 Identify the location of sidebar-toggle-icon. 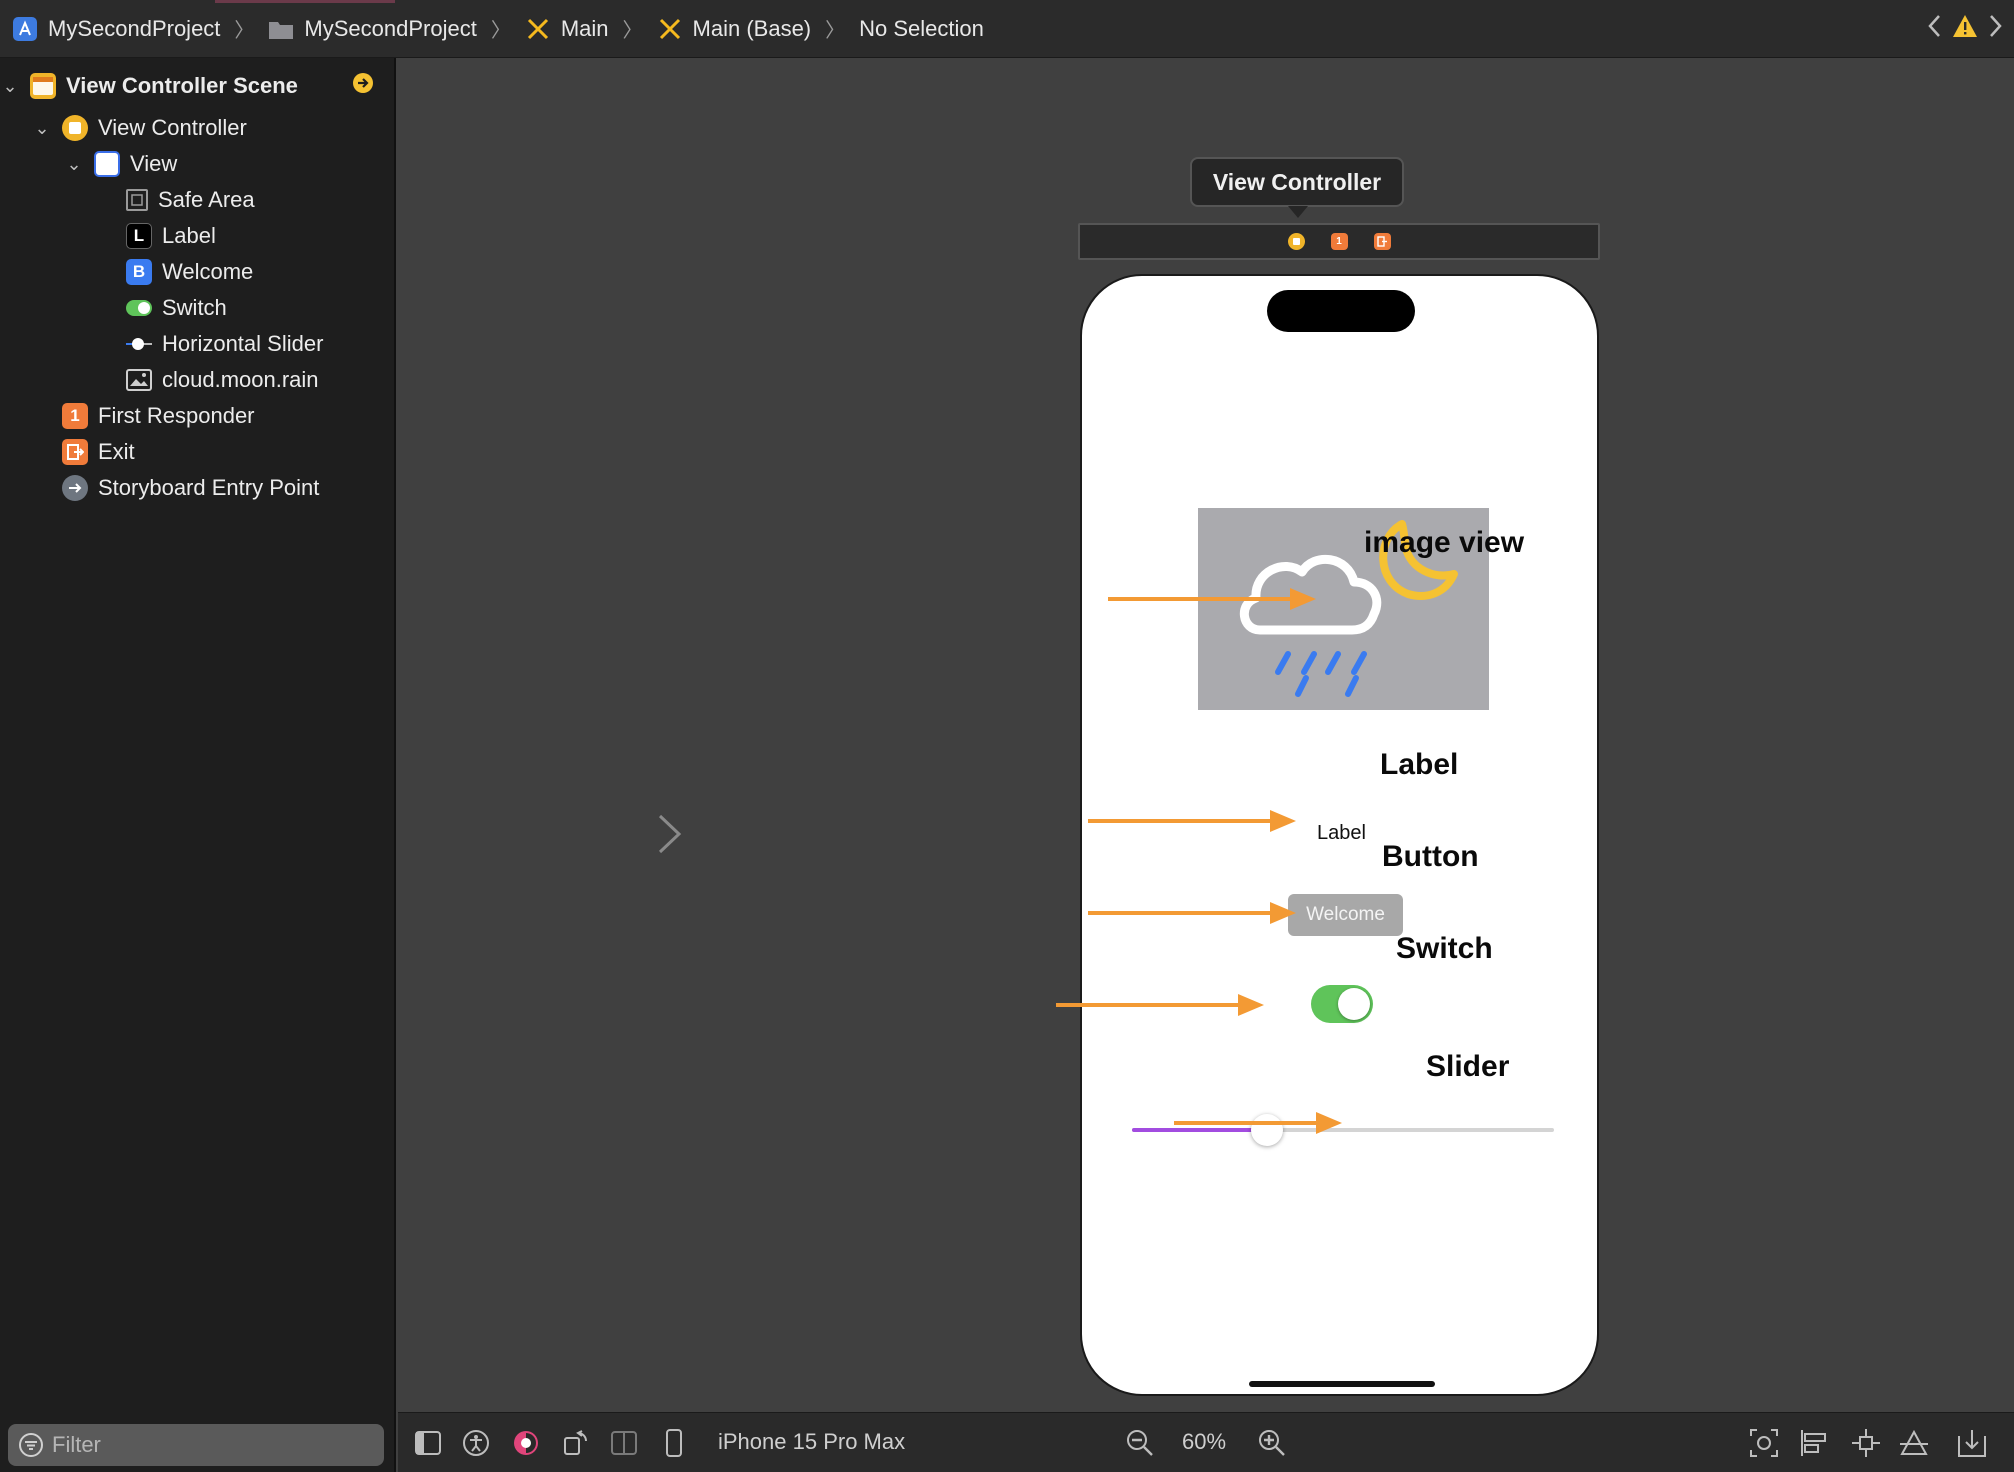
(428, 1443).